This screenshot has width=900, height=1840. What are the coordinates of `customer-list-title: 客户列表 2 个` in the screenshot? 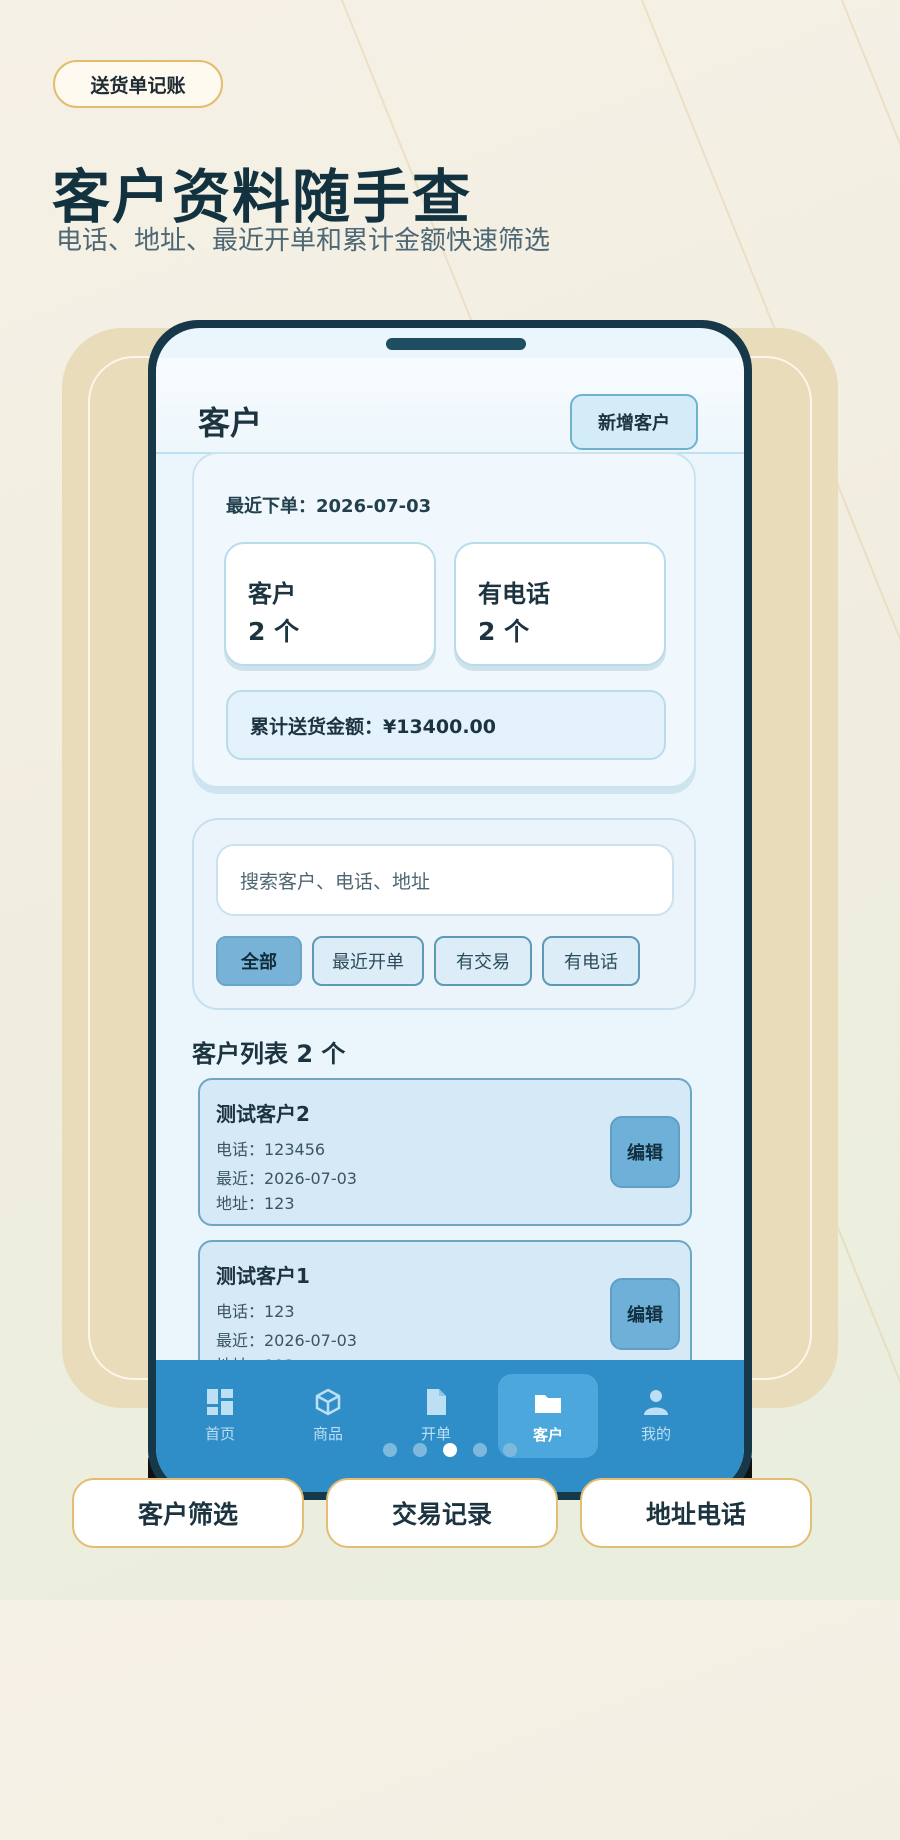 It's located at (269, 1054).